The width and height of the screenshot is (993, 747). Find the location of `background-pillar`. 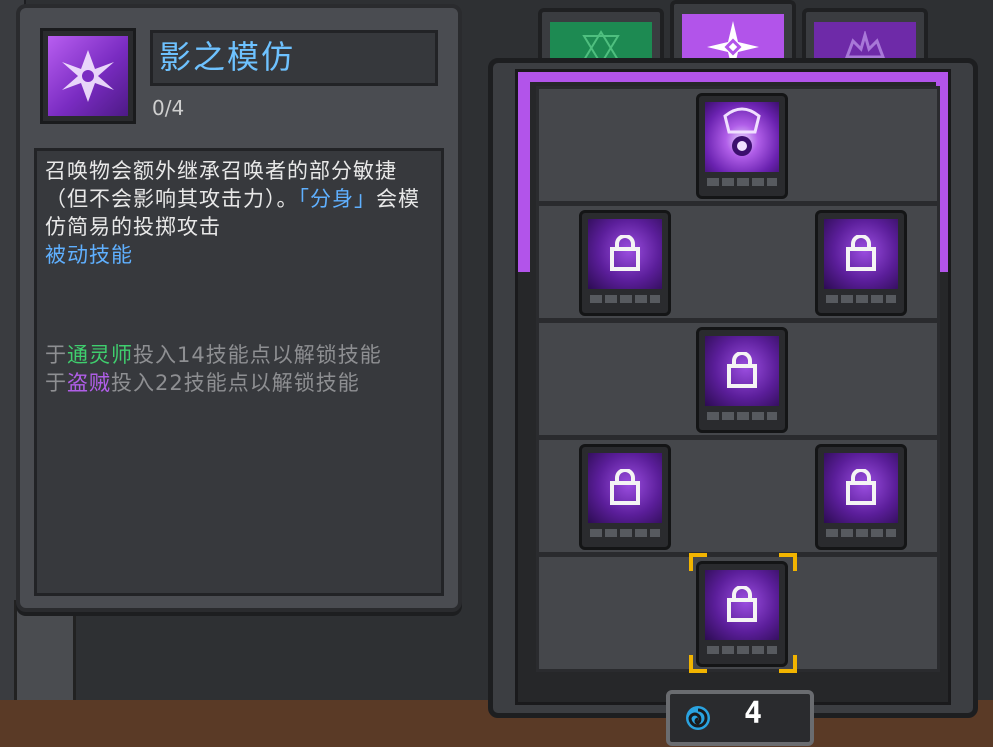

background-pillar is located at coordinates (45, 658).